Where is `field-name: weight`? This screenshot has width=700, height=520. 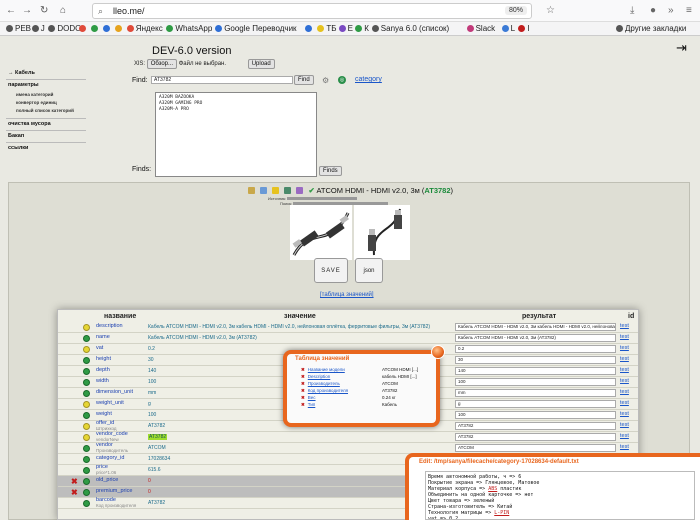 field-name: weight is located at coordinates (104, 414).